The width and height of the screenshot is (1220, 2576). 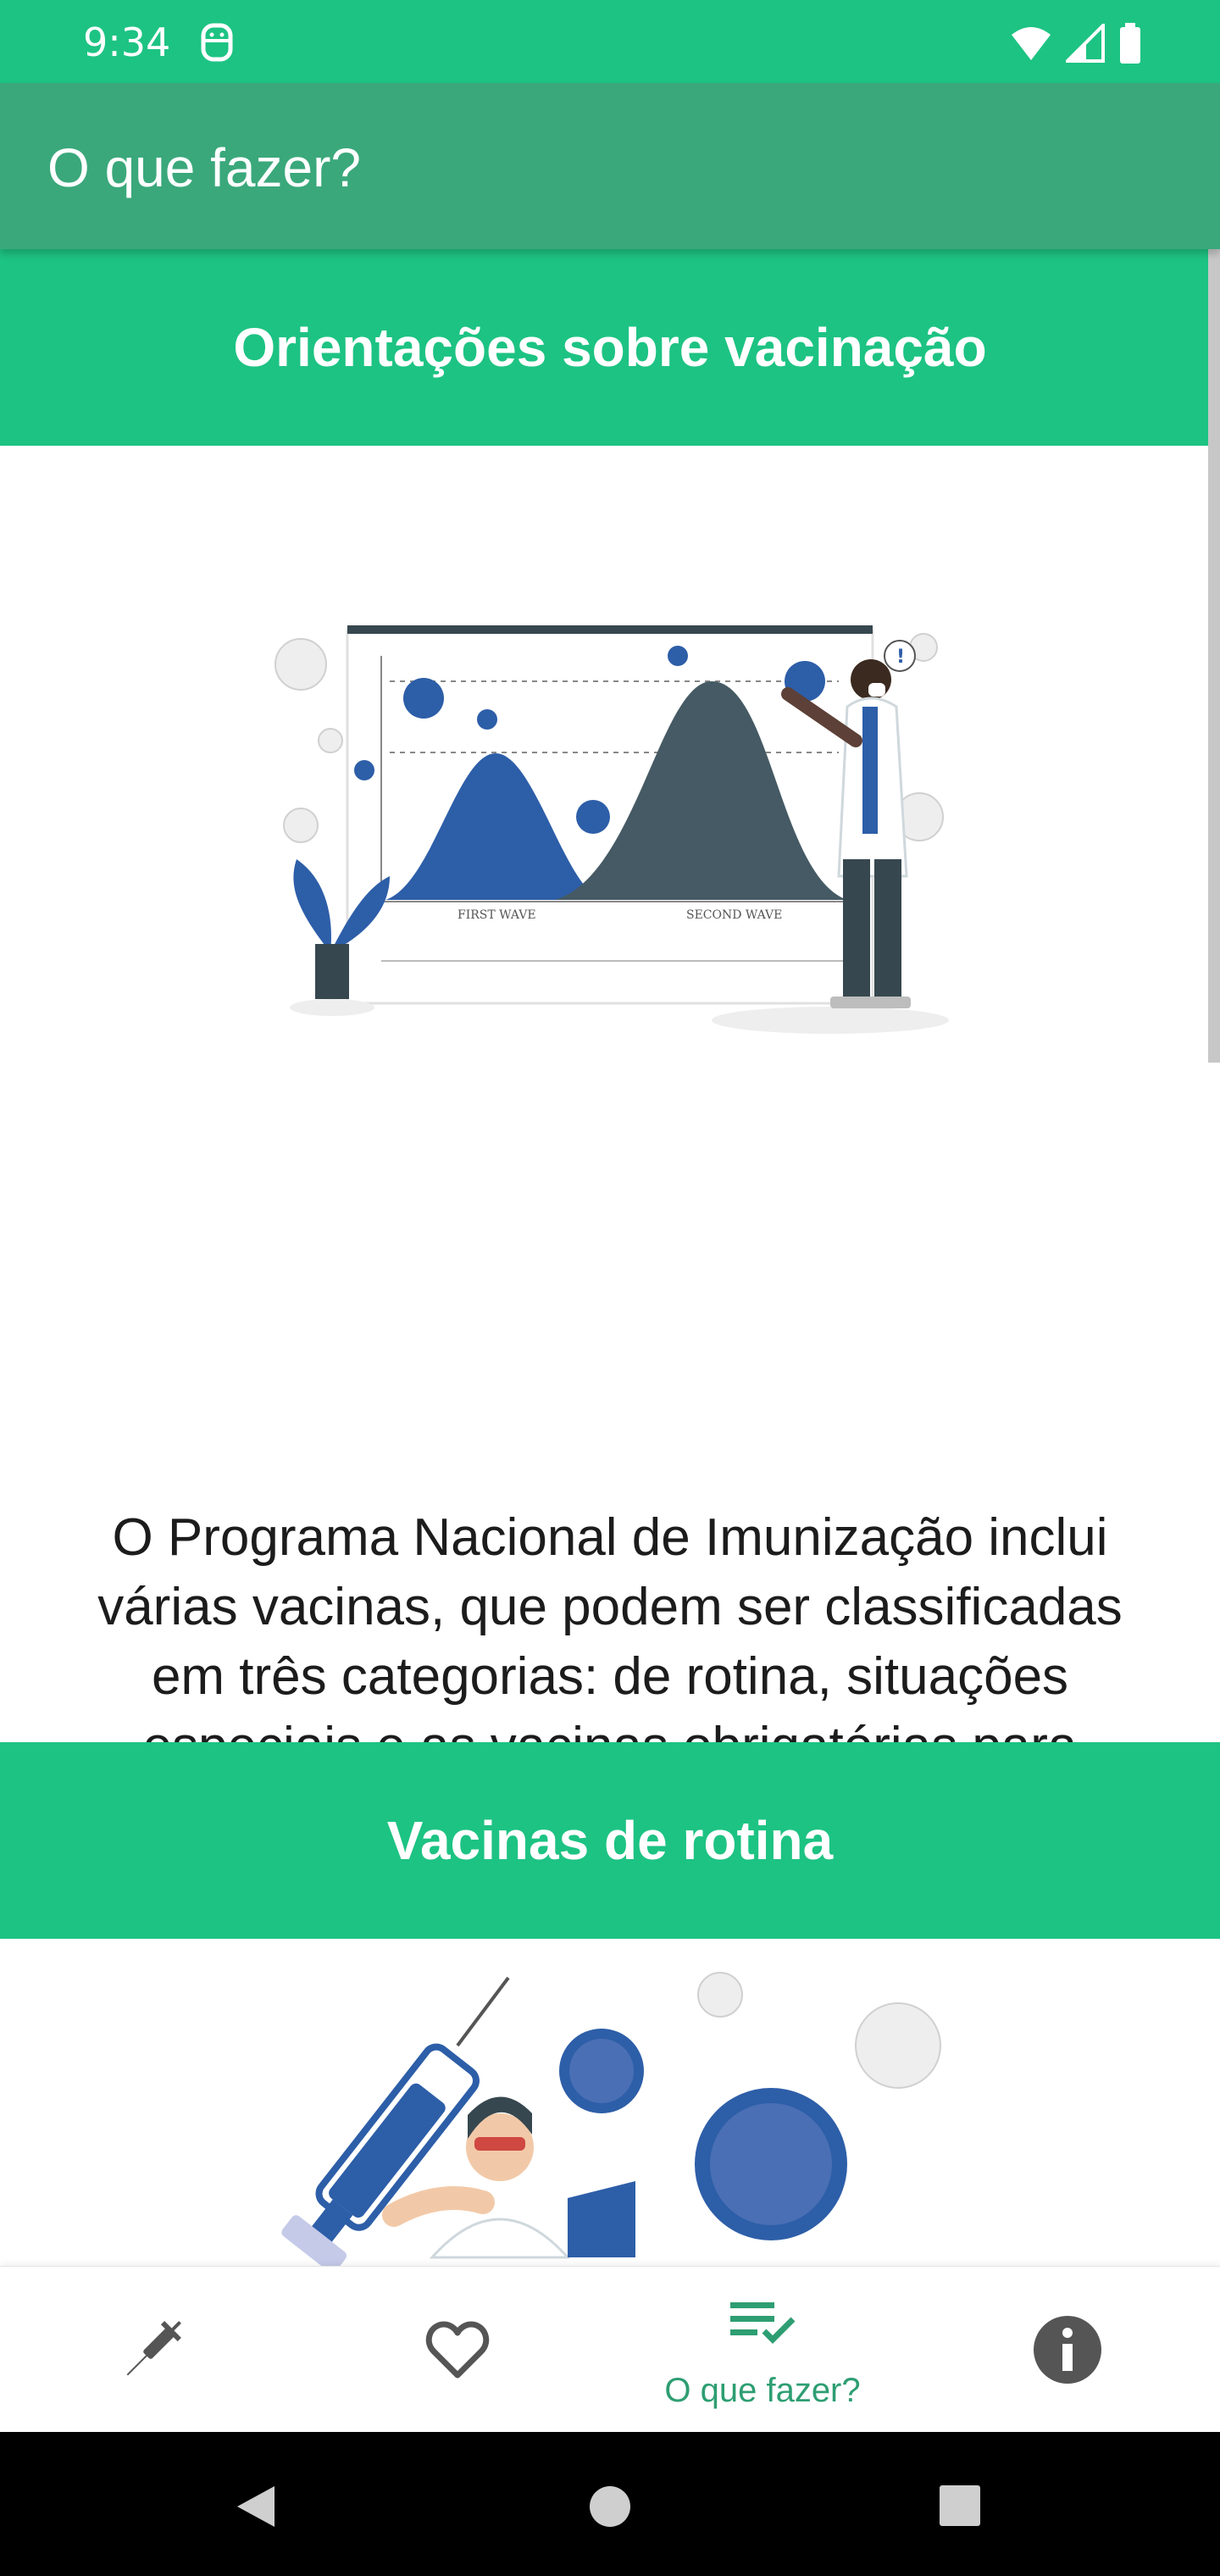 I want to click on system-navigation-bar, so click(x=610, y=2504).